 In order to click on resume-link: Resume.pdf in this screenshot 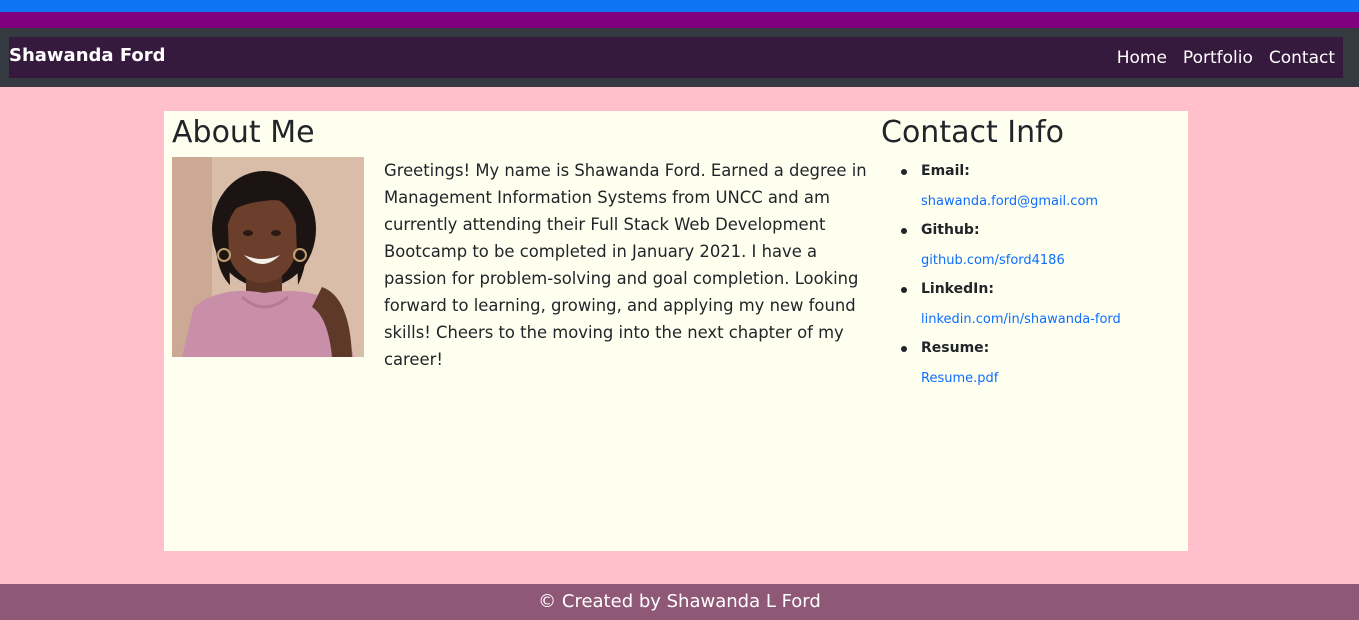, I will do `click(1051, 379)`.